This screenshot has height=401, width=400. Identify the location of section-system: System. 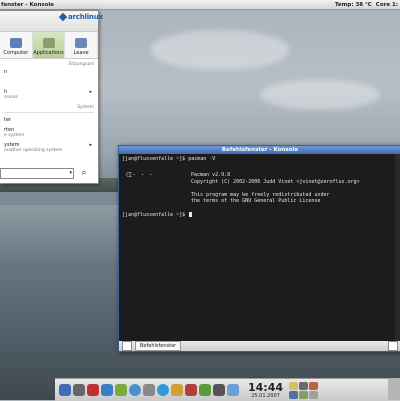
(85, 107).